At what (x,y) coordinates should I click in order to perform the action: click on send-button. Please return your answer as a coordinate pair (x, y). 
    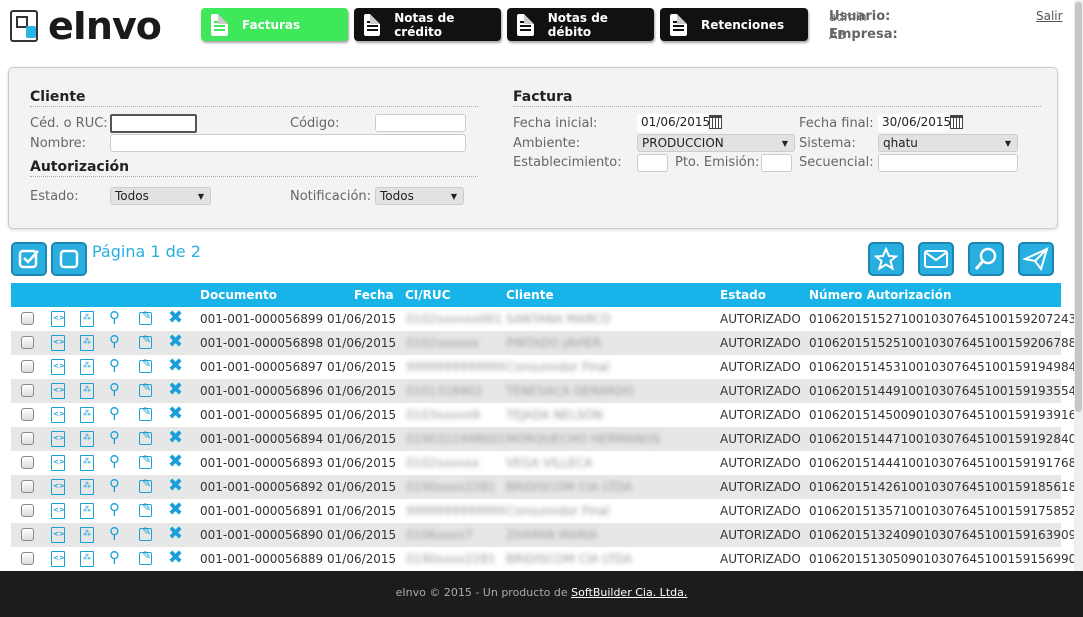
    Looking at the image, I should click on (1036, 259).